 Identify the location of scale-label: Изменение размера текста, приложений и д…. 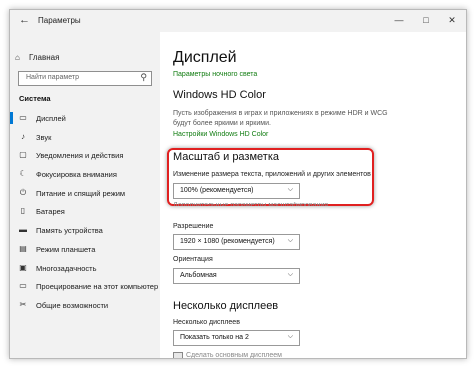
(272, 174).